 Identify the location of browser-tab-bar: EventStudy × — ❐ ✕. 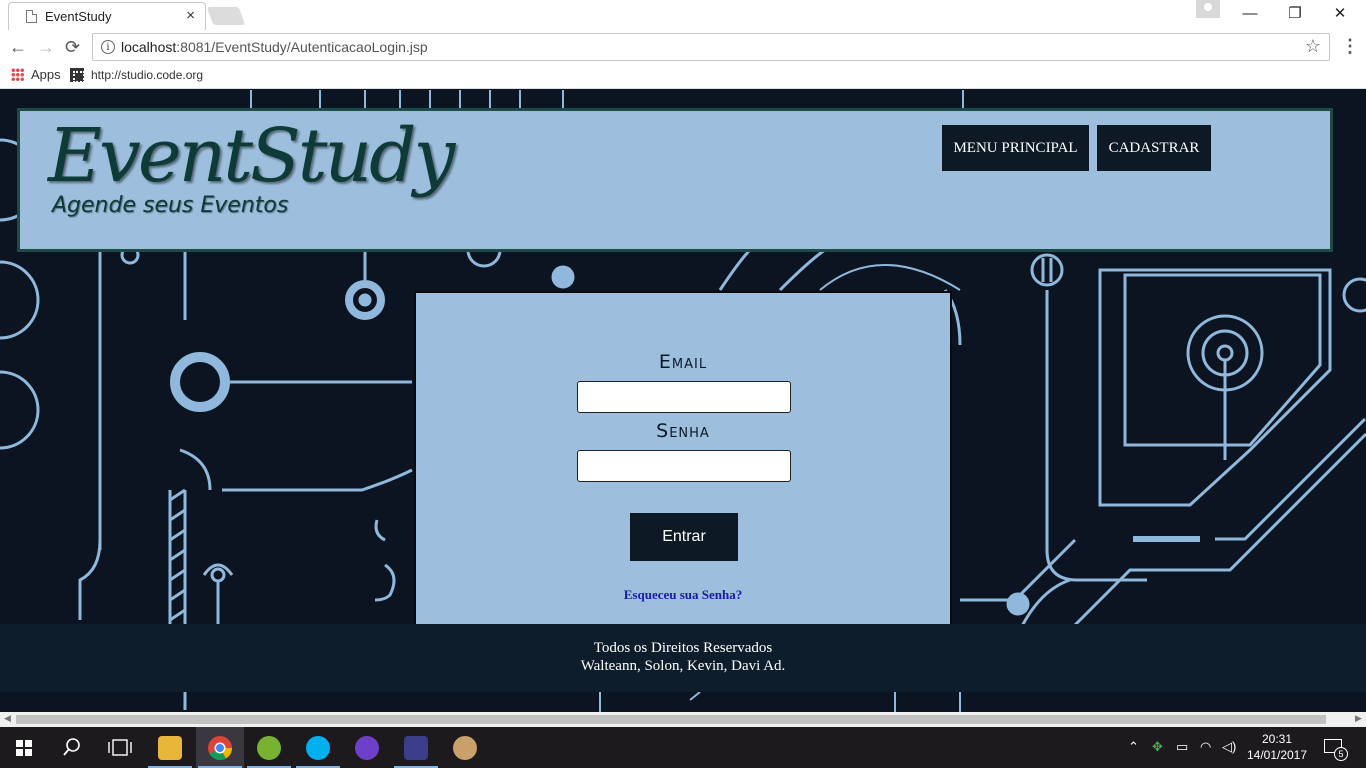
(683, 15).